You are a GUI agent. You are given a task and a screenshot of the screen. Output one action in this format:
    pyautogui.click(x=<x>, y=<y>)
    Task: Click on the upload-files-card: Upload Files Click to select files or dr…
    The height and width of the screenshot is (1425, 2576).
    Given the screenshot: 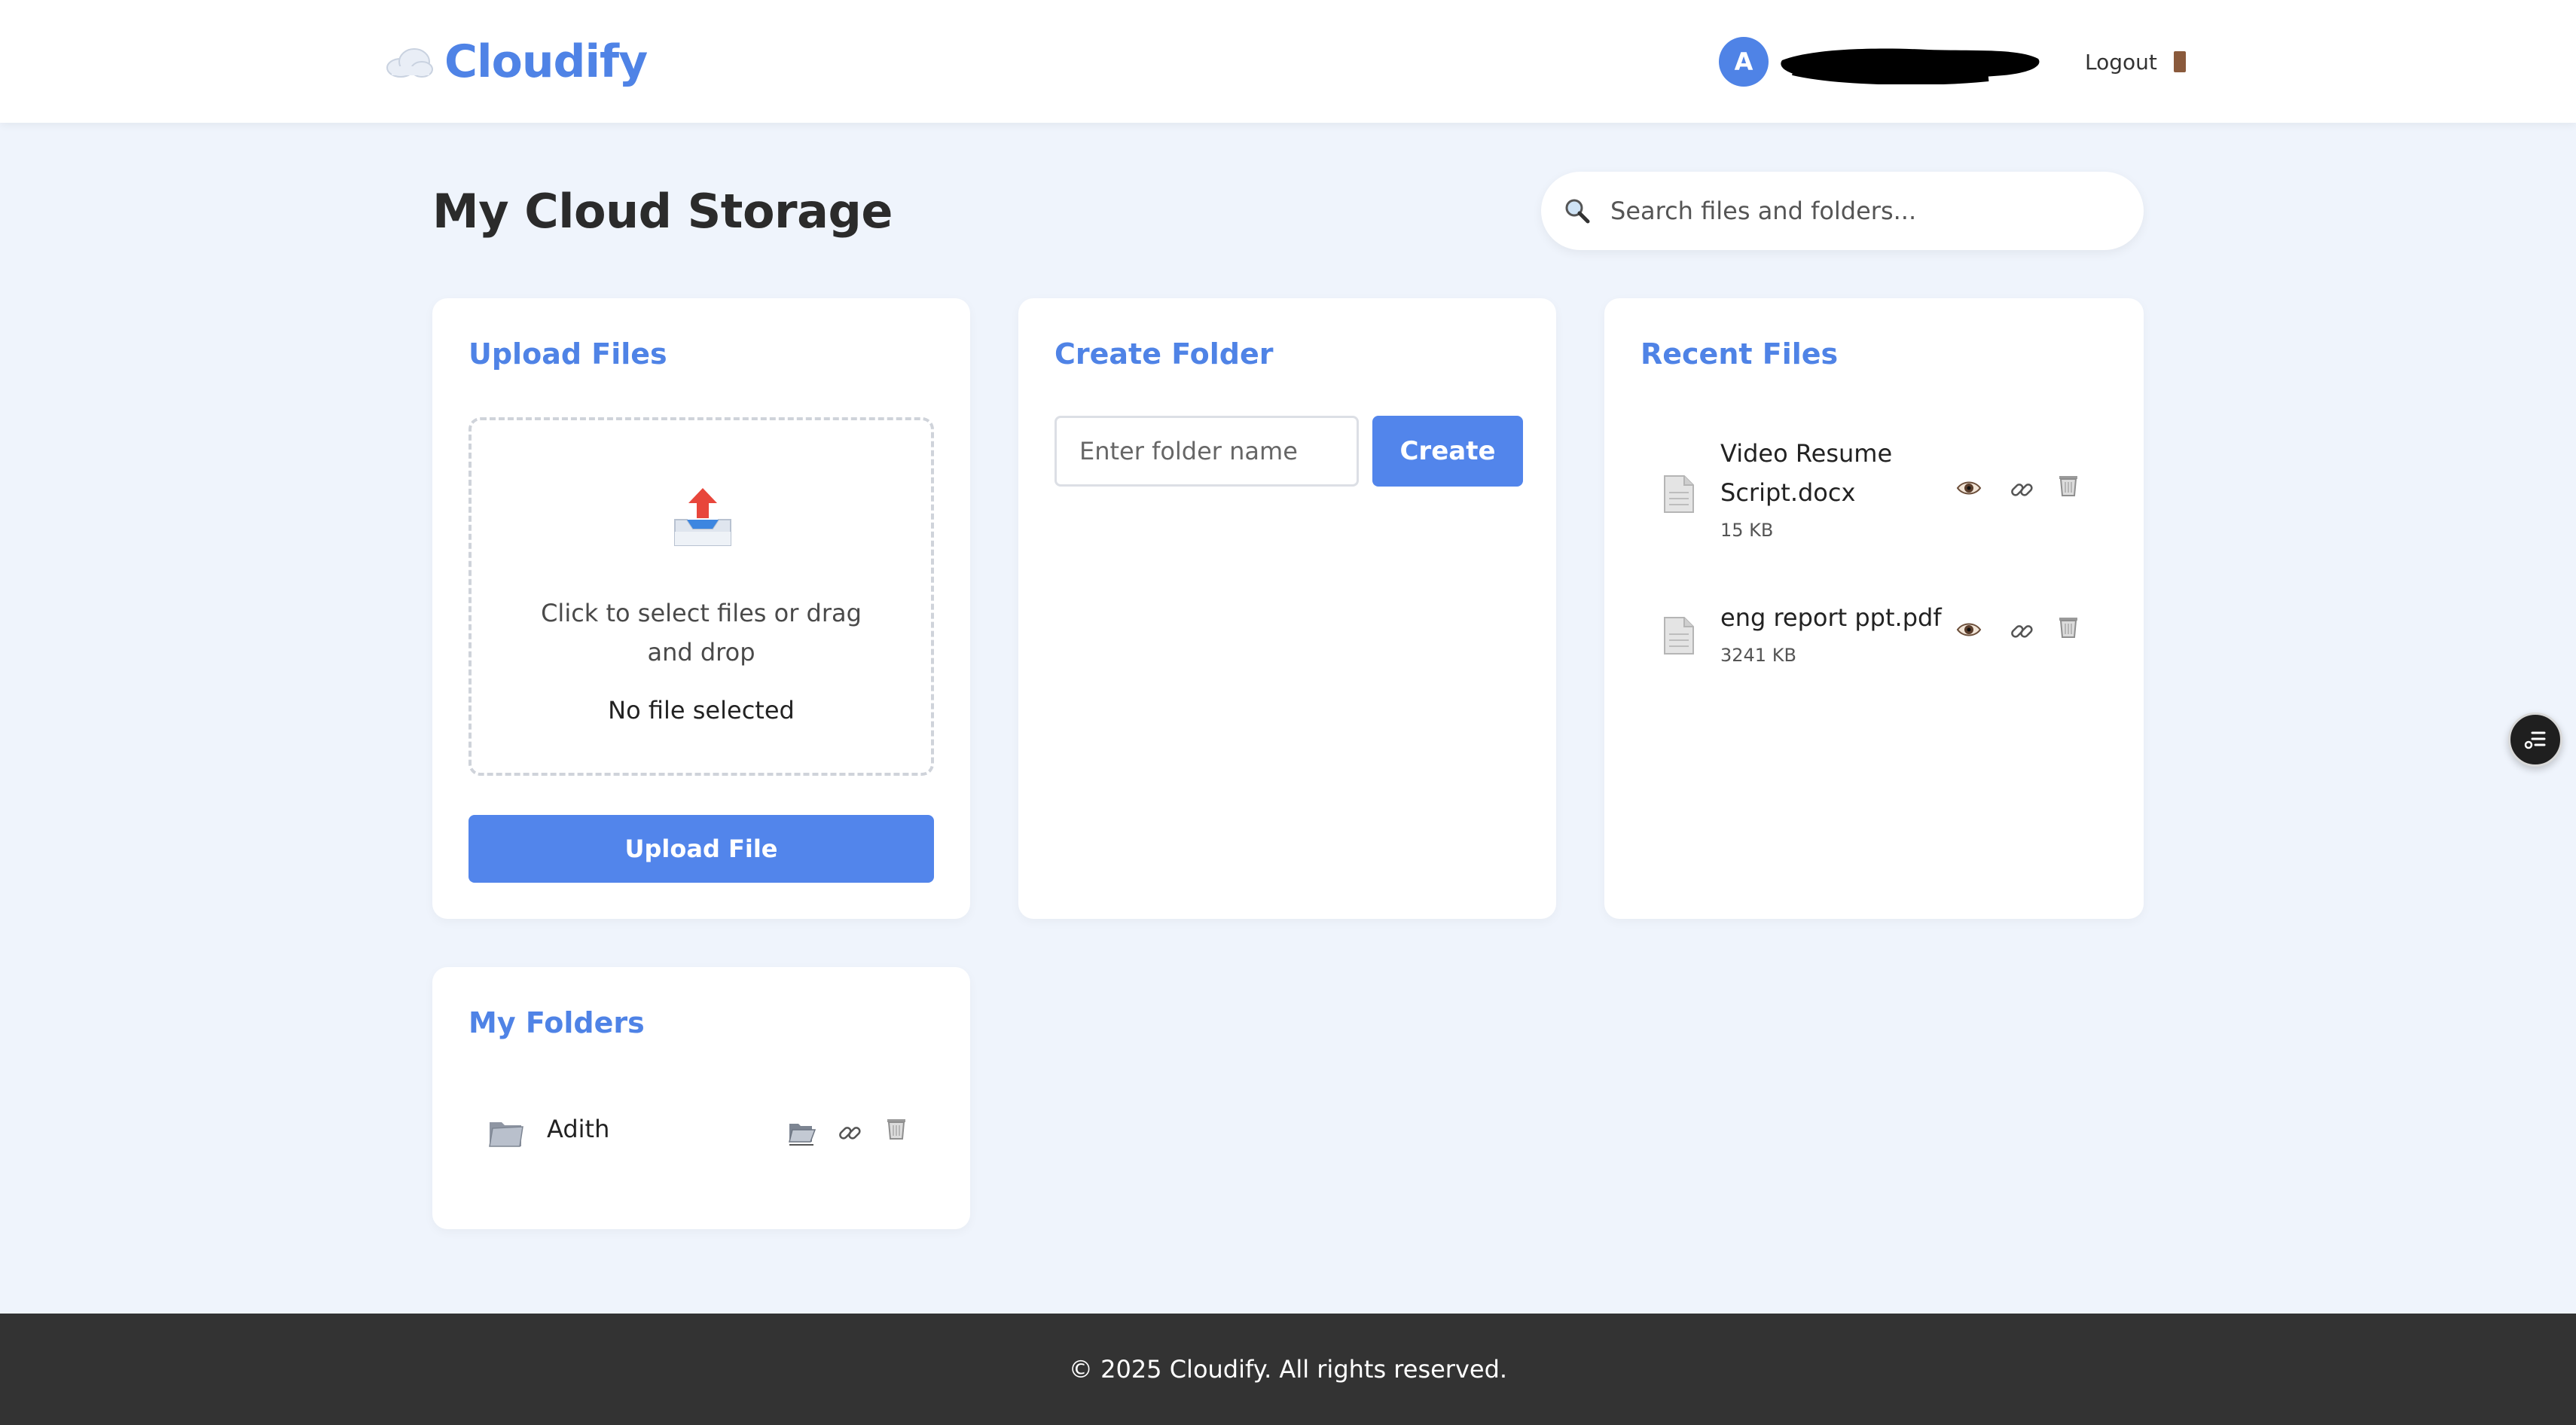 What is the action you would take?
    pyautogui.click(x=701, y=609)
    